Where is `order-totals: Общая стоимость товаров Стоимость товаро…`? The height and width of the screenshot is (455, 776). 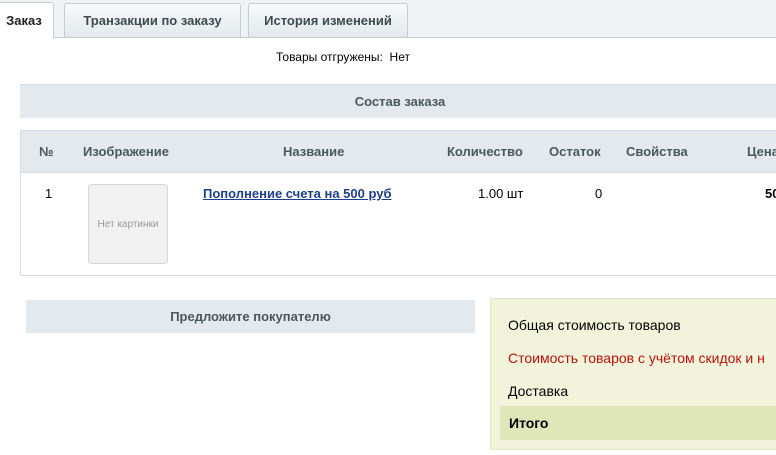
order-totals: Общая стоимость товаров Стоимость товаро… is located at coordinates (633, 374).